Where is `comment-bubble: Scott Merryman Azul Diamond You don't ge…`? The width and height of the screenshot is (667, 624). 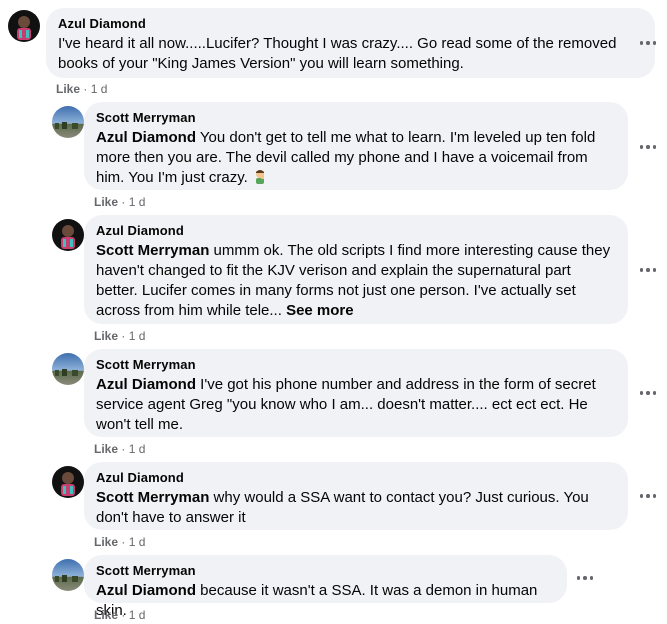
comment-bubble: Scott Merryman Azul Diamond You don't ge… is located at coordinates (356, 146).